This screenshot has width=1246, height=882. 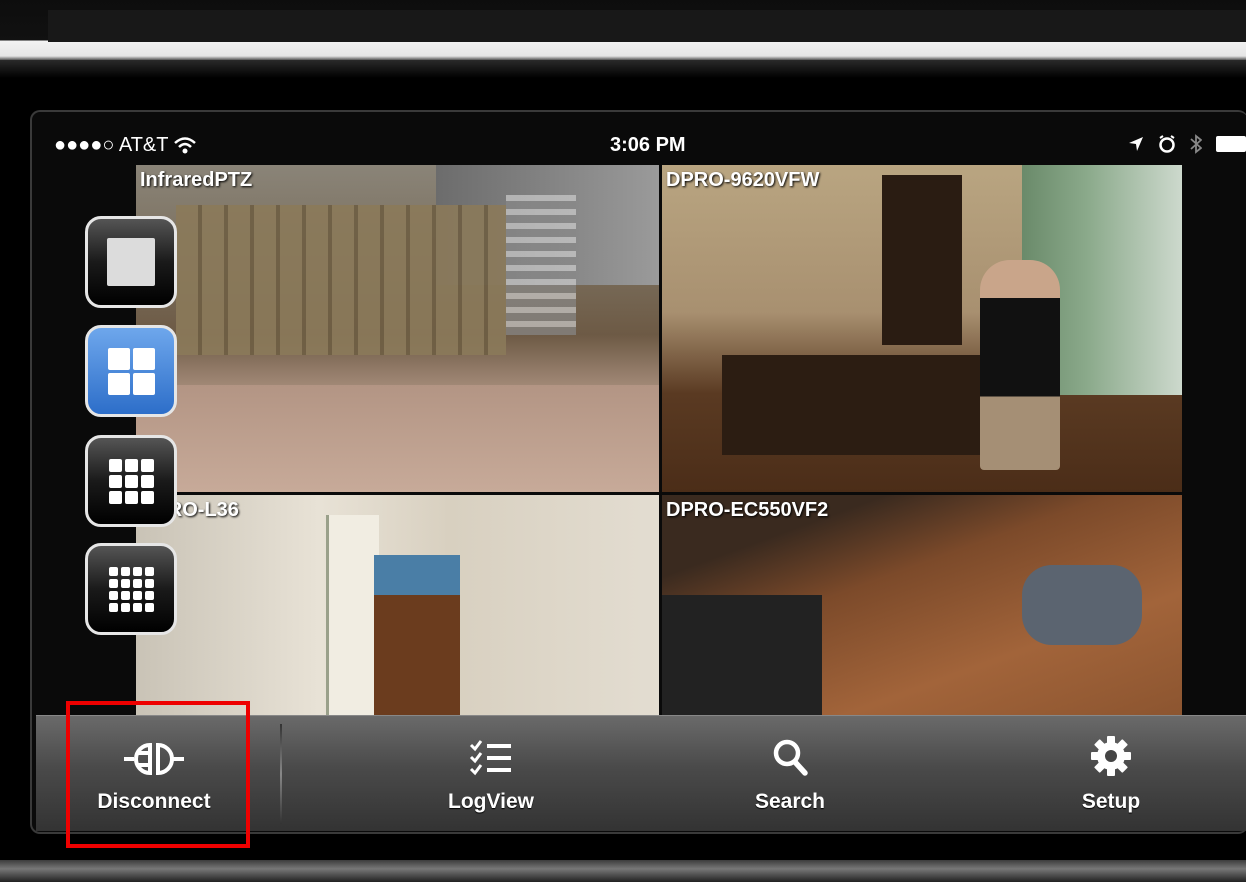 What do you see at coordinates (185, 144) in the screenshot?
I see `wifi-icon` at bounding box center [185, 144].